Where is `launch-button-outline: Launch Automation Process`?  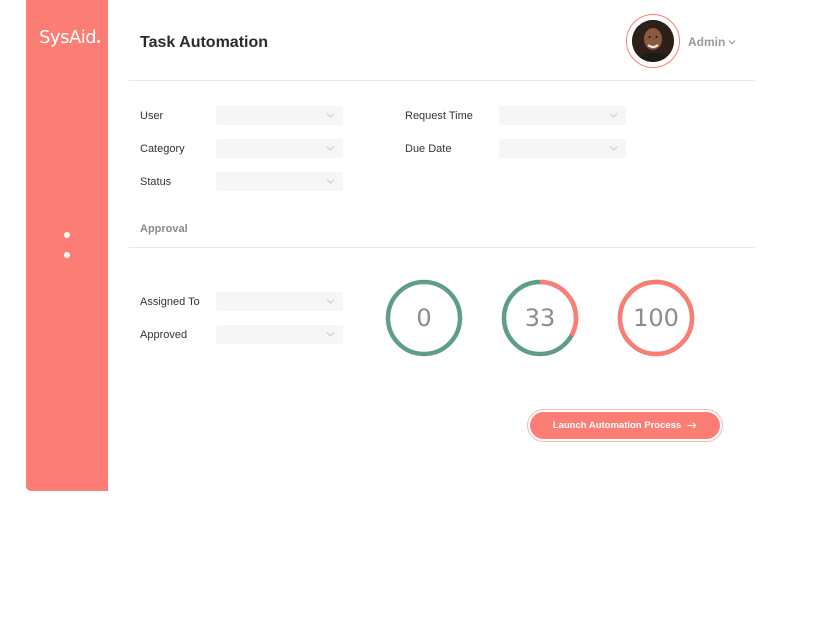 launch-button-outline: Launch Automation Process is located at coordinates (625, 425).